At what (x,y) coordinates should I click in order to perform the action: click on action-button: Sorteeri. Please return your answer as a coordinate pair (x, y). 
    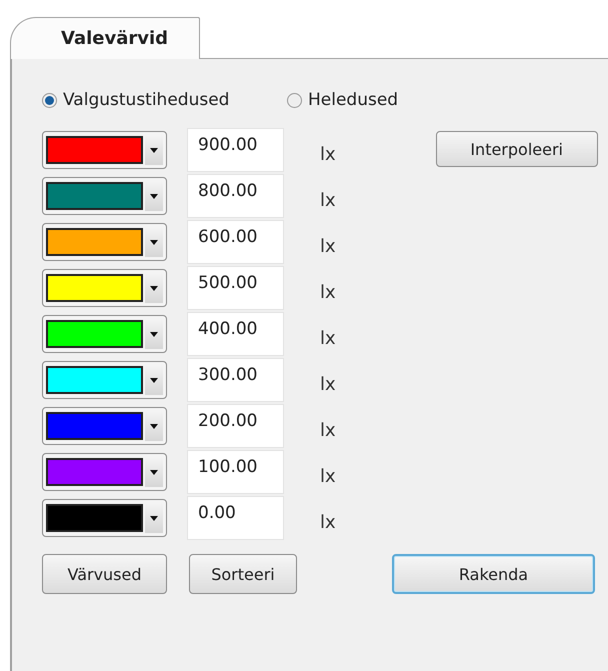
    Looking at the image, I should click on (243, 574).